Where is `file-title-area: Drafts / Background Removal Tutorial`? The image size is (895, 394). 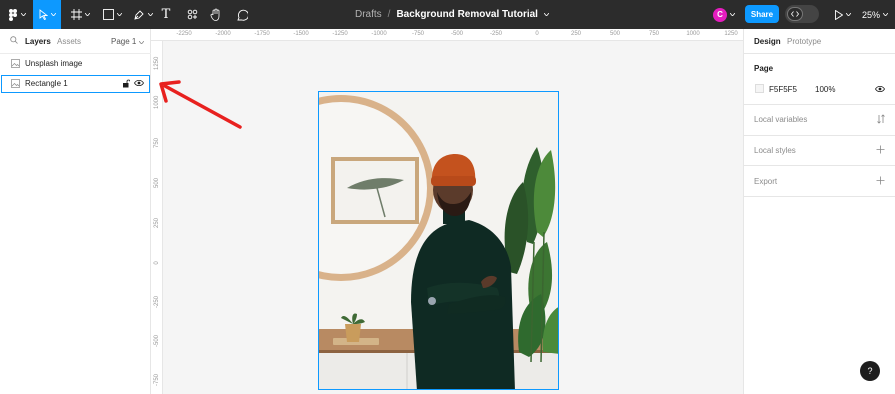
file-title-area: Drafts / Background Removal Tutorial is located at coordinates (452, 14).